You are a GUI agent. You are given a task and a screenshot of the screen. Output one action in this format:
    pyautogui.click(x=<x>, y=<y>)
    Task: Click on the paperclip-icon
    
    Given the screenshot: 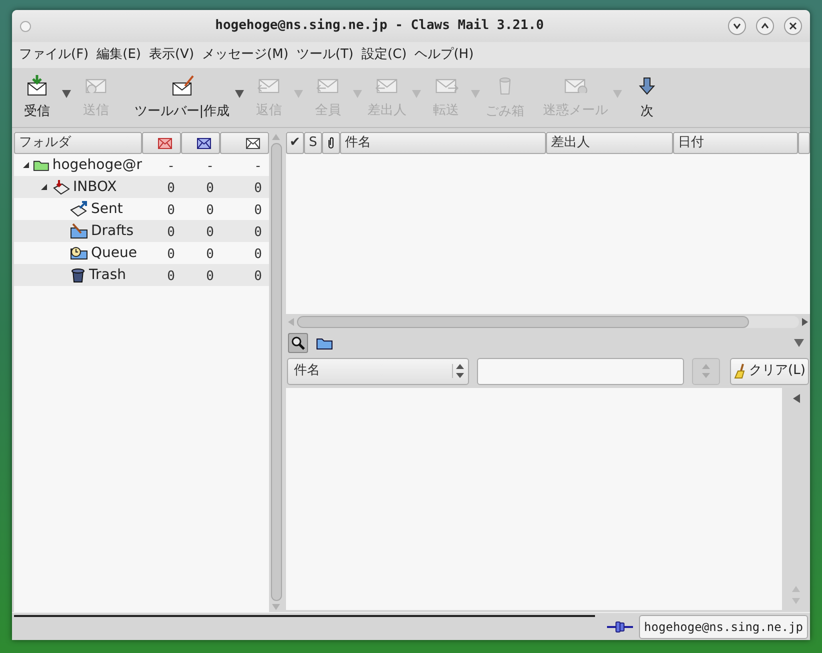 What is the action you would take?
    pyautogui.click(x=331, y=143)
    